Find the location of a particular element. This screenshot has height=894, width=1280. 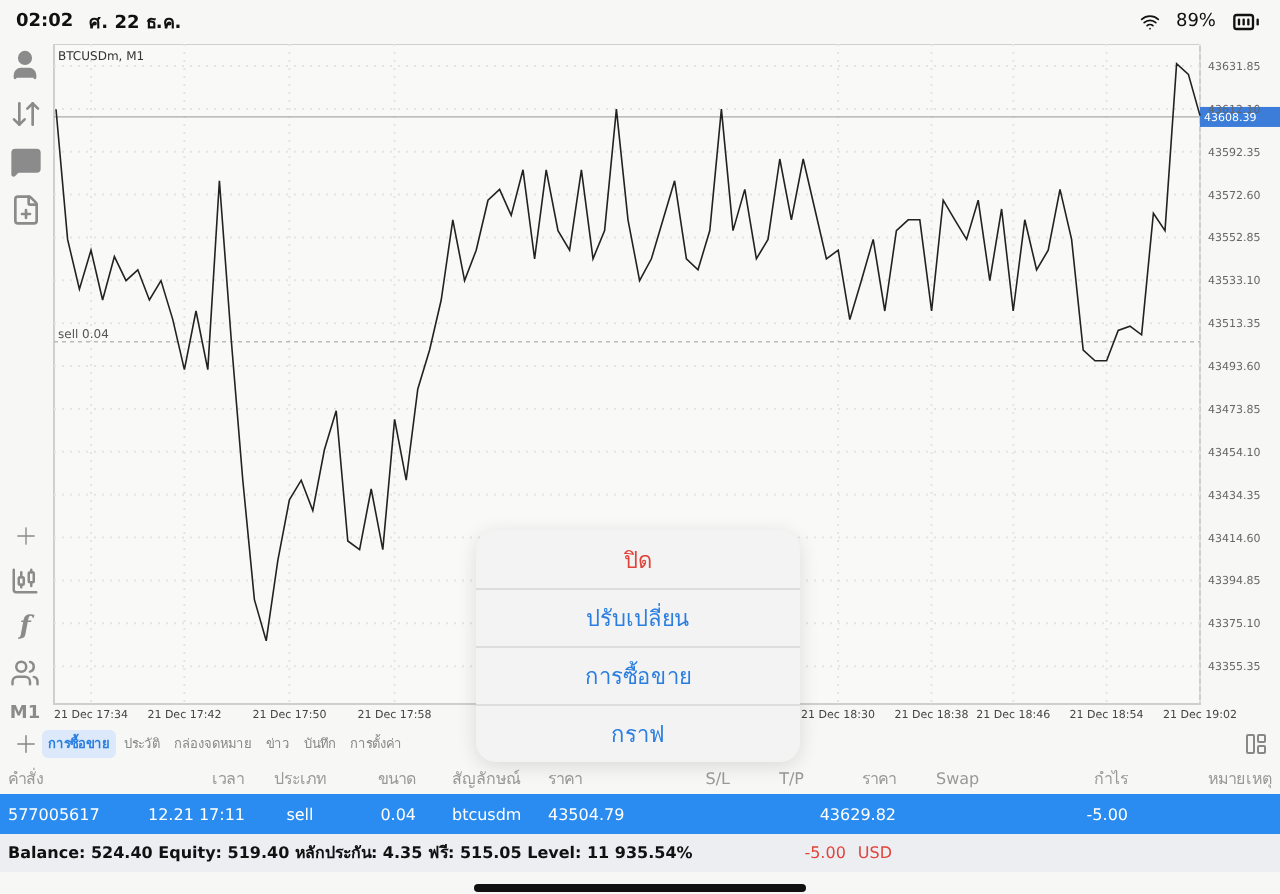

column-header: S/L is located at coordinates (716, 779).